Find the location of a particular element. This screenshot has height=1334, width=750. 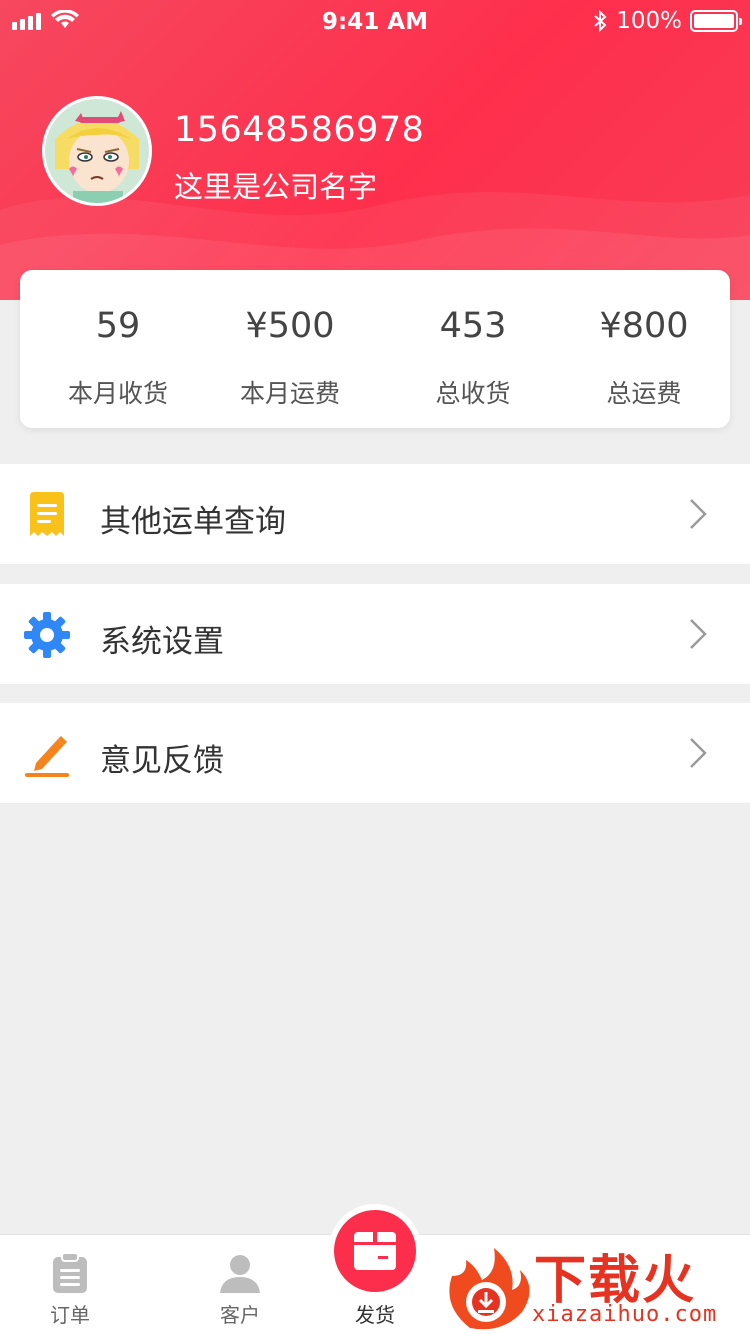

stat-value: 453 is located at coordinates (473, 326).